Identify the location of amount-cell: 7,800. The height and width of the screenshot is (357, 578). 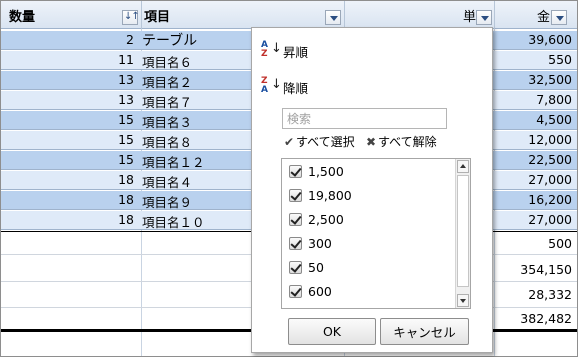
(554, 99).